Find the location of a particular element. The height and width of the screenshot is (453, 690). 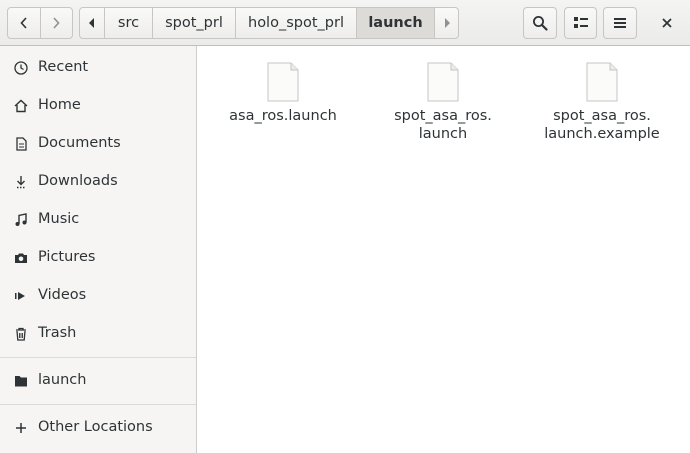

forward-button is located at coordinates (55, 23).